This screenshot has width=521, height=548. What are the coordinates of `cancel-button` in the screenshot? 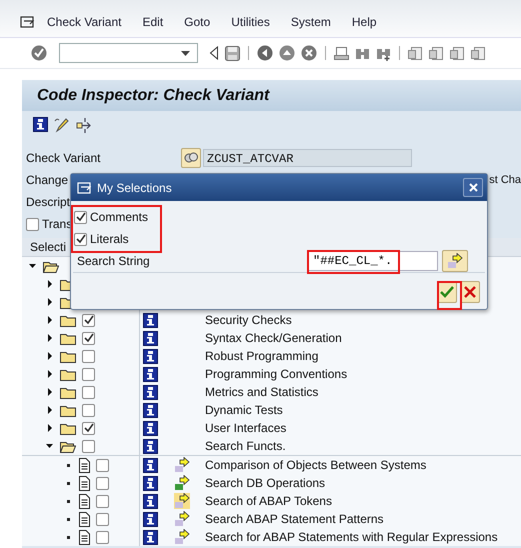 It's located at (470, 292).